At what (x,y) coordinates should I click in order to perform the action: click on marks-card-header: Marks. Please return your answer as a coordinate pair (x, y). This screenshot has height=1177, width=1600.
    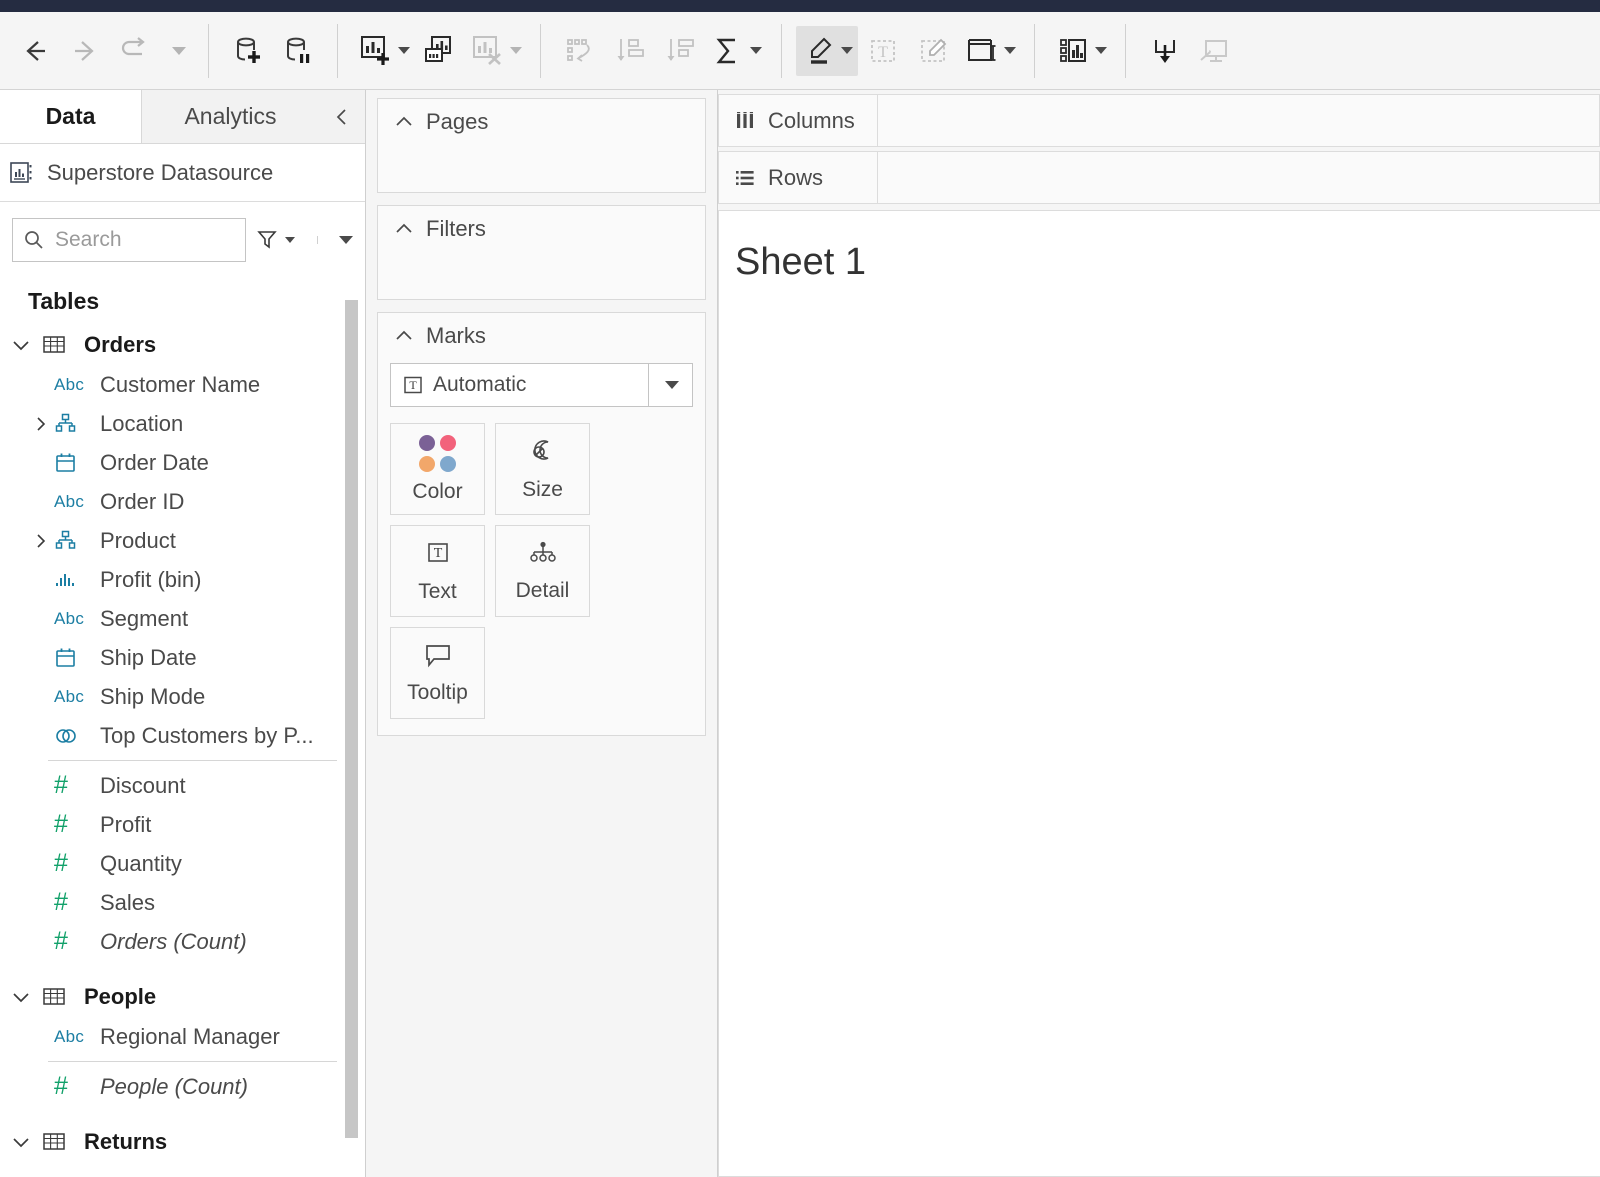
    Looking at the image, I should click on (541, 336).